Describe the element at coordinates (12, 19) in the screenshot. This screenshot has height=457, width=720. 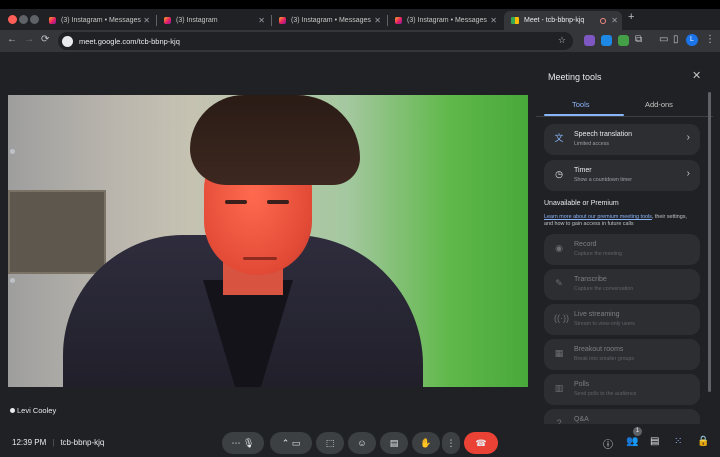
I see `window-close-icon` at that location.